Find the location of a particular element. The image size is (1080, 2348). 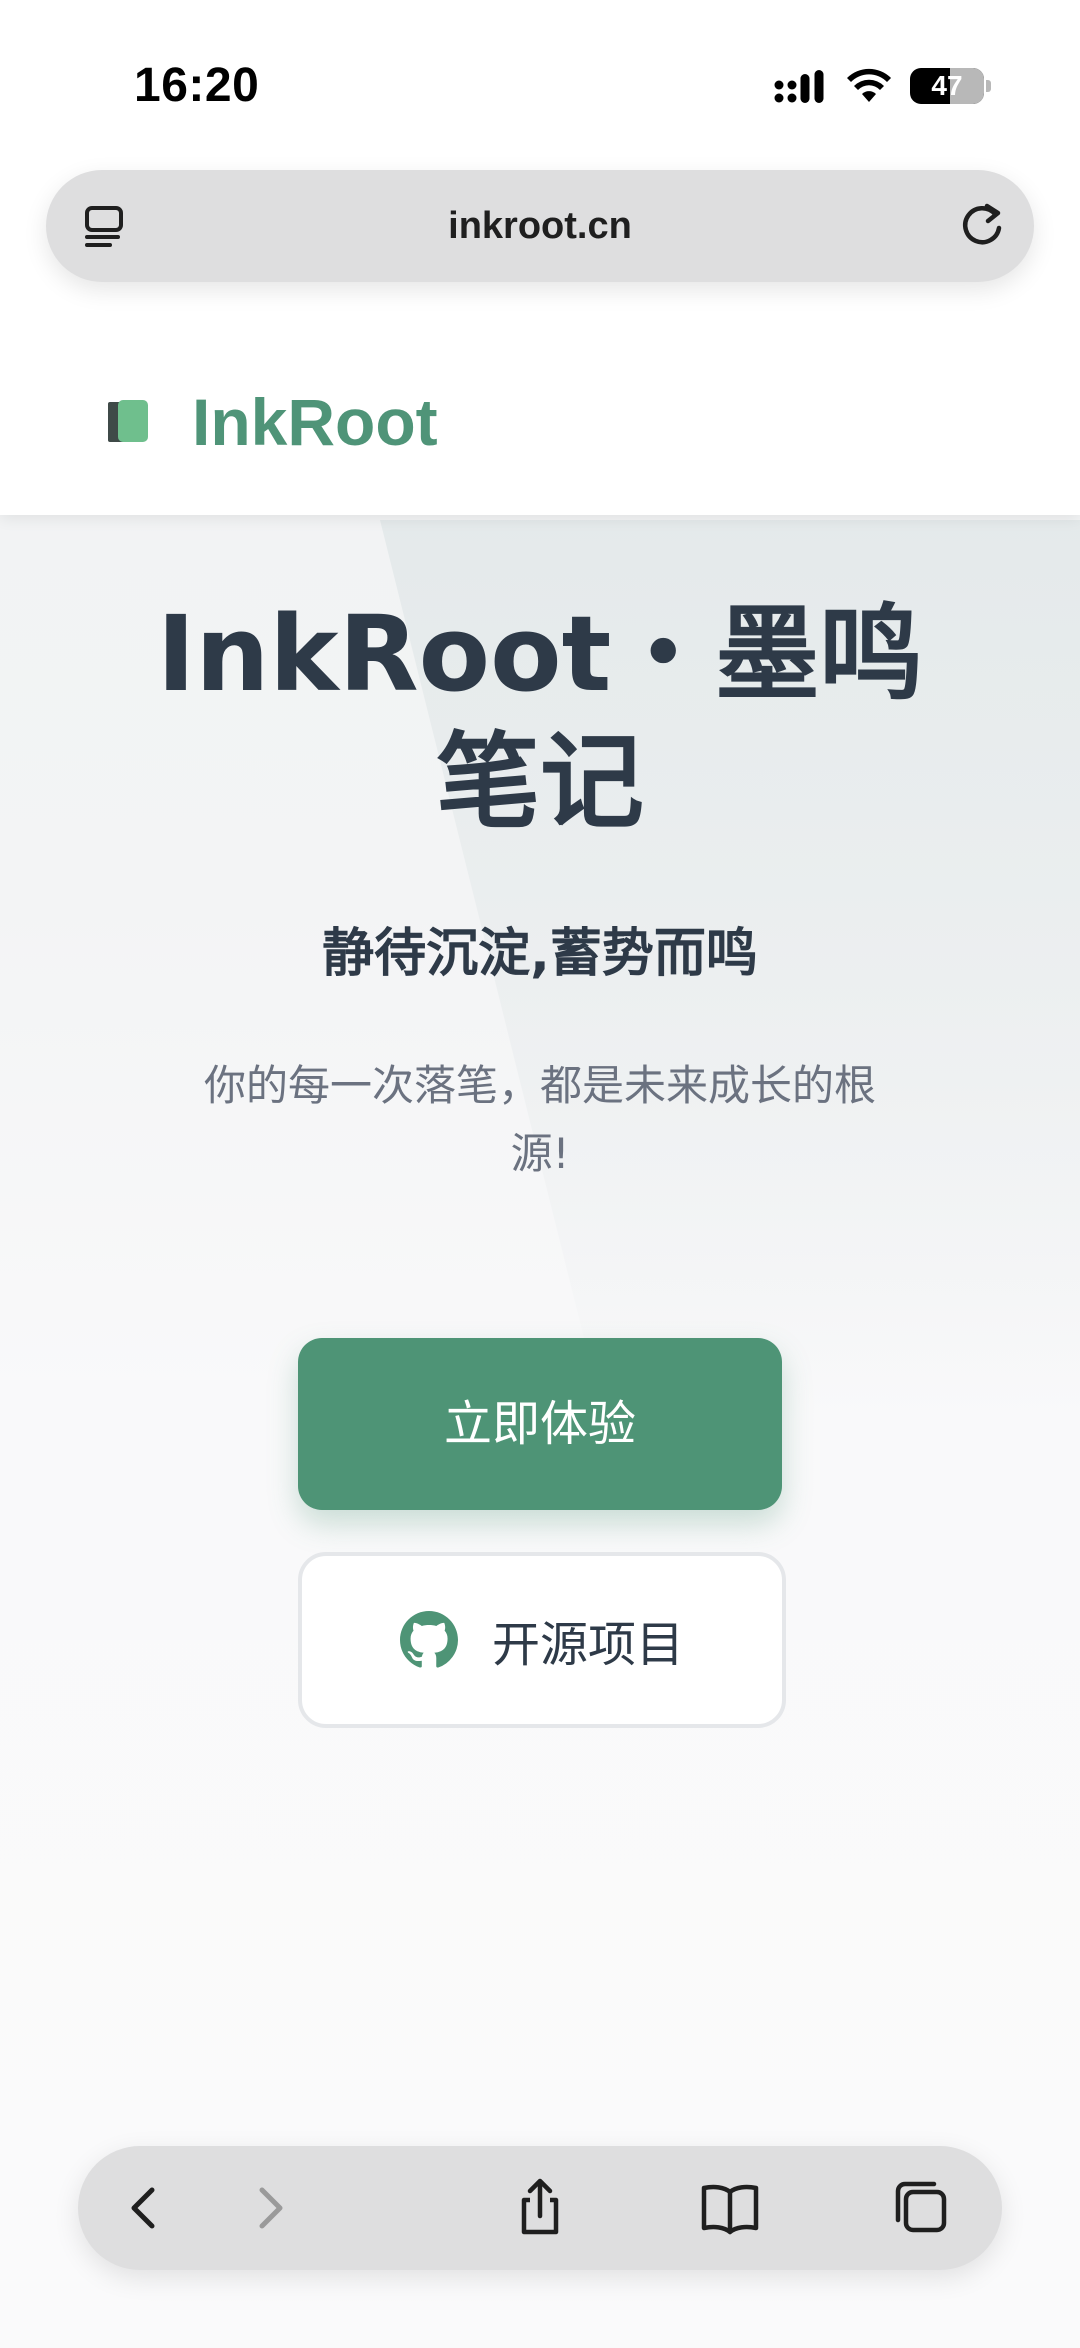

url-text: inkroot.cn is located at coordinates (540, 226).